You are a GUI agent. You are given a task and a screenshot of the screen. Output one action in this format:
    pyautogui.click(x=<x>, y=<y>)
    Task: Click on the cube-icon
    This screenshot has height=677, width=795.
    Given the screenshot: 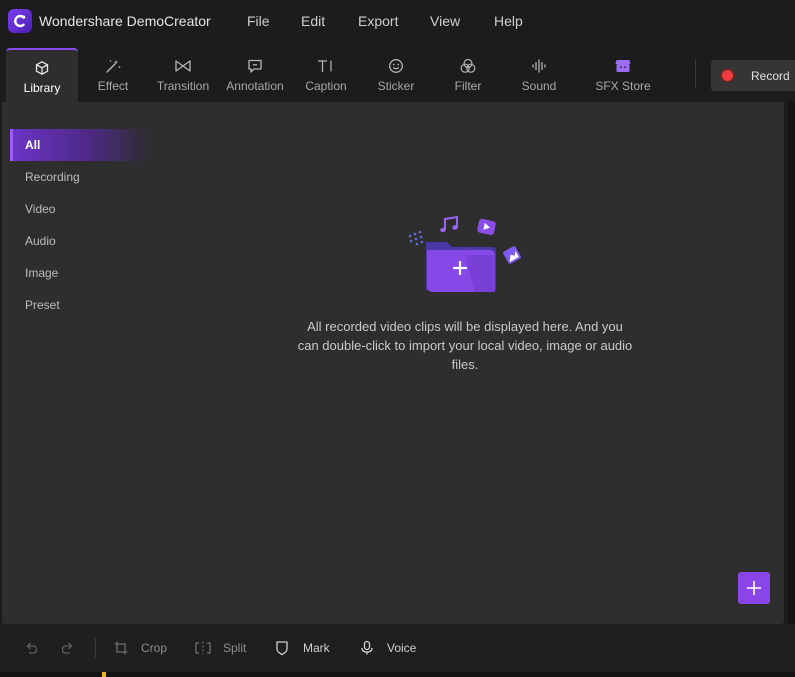 What is the action you would take?
    pyautogui.click(x=42, y=68)
    